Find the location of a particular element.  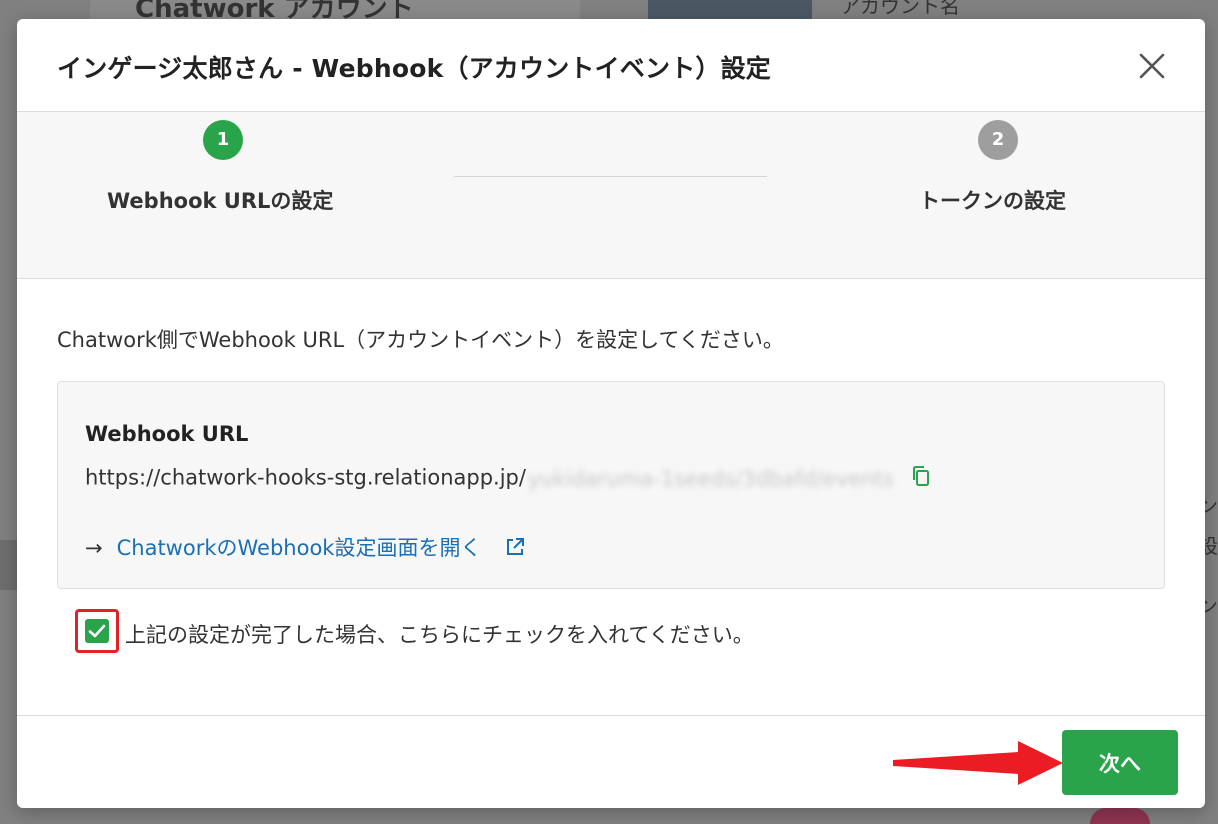

checkmark-icon is located at coordinates (97, 631).